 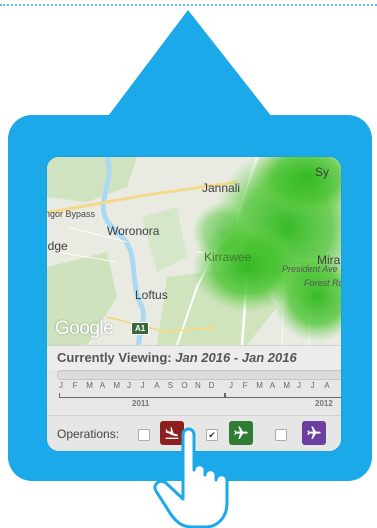 What do you see at coordinates (142, 395) in the screenshot?
I see `year-bracket-2011` at bounding box center [142, 395].